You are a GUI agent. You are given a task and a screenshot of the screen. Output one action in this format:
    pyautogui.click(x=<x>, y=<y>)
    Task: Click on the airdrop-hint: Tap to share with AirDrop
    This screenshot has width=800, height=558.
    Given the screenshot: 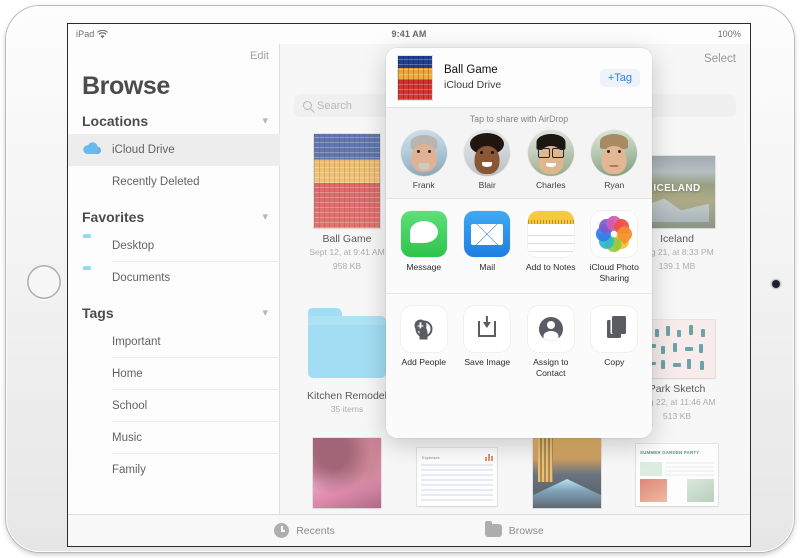 What is the action you would take?
    pyautogui.click(x=519, y=119)
    